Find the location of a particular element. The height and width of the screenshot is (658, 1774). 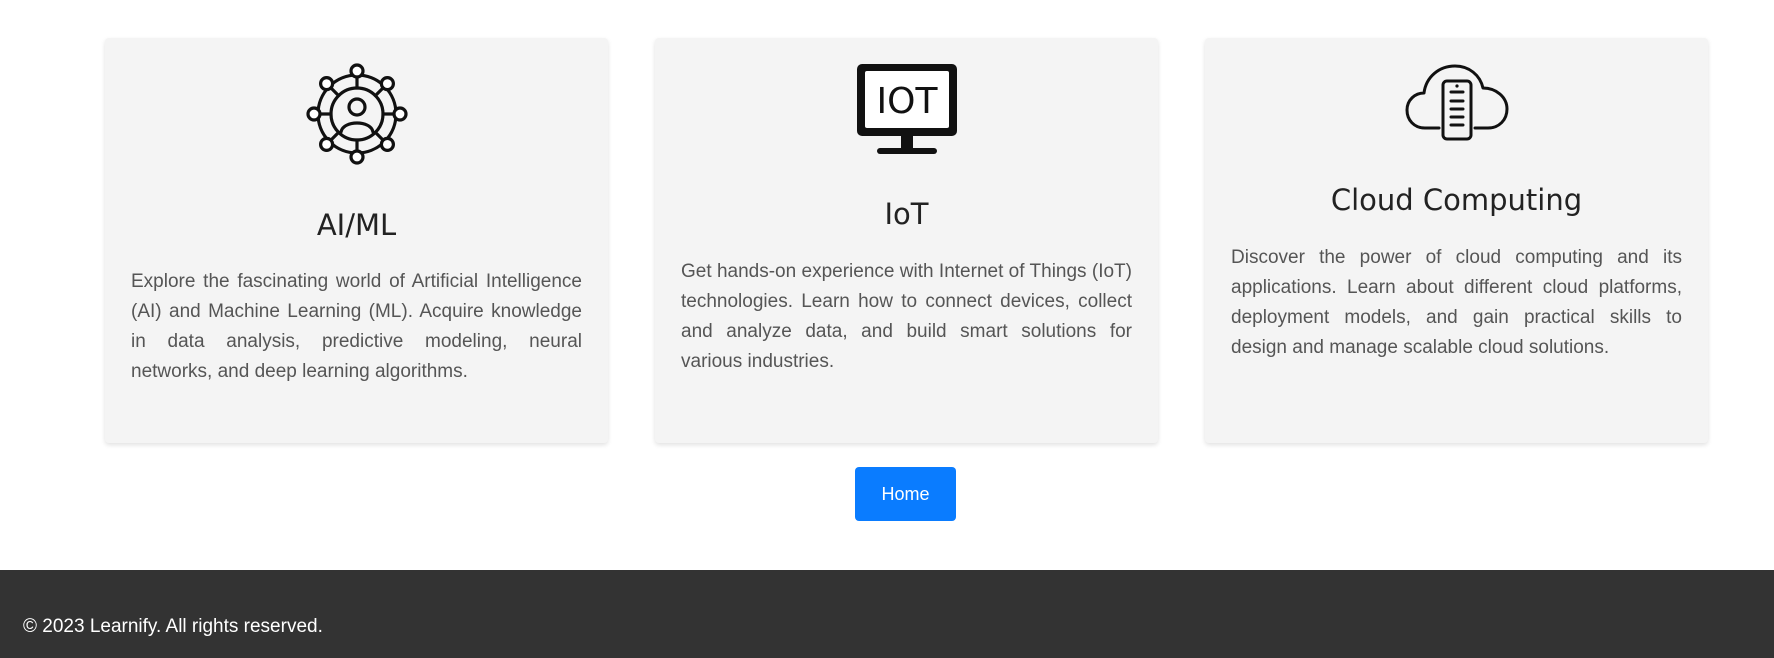

neural-network-person-icon is located at coordinates (356, 114).